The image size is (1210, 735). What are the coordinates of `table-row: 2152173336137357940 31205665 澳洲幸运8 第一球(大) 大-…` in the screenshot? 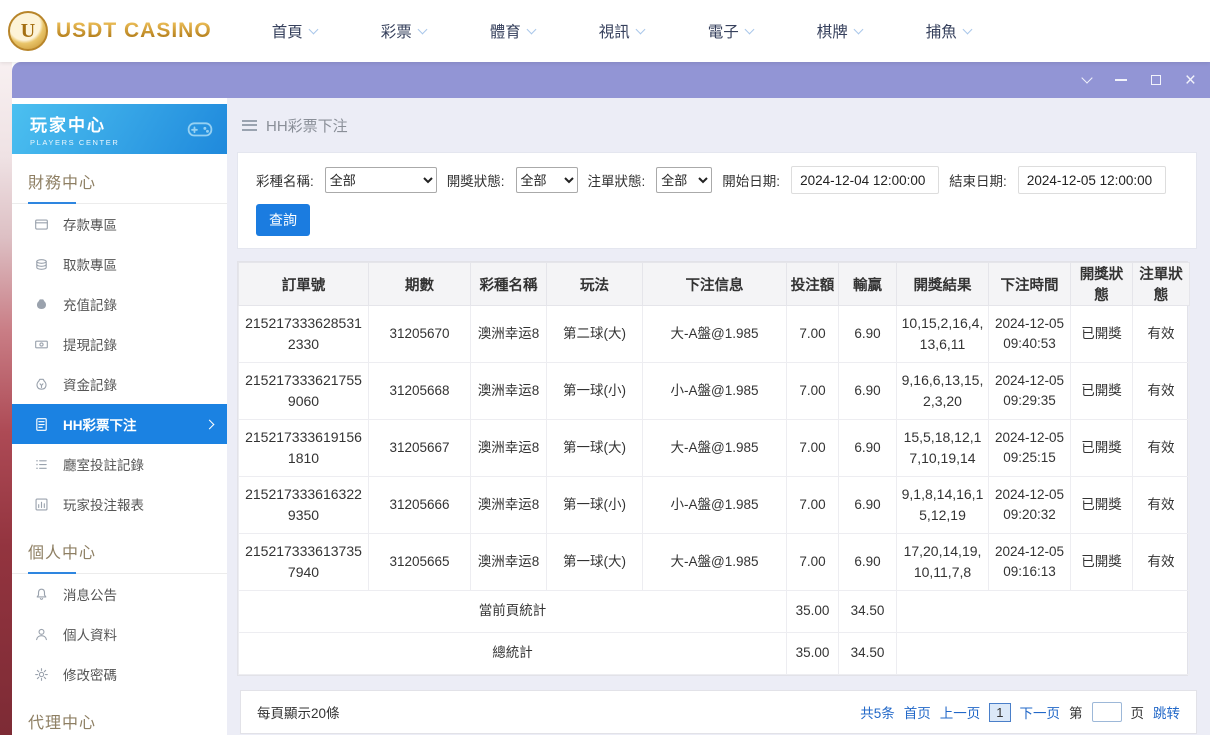 It's located at (714, 562).